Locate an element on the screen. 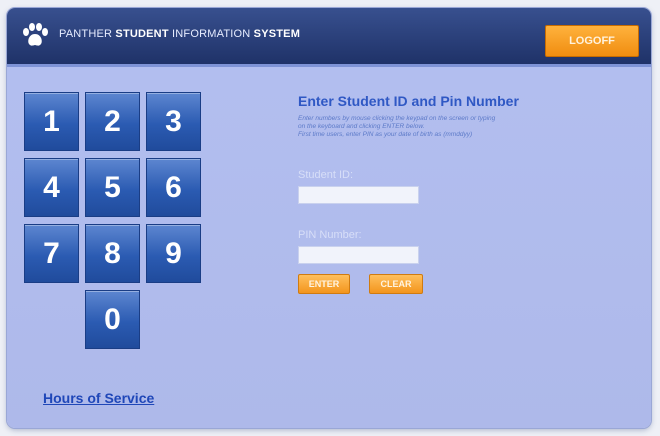 The image size is (660, 436). pin-label: PIN Number: is located at coordinates (330, 235).